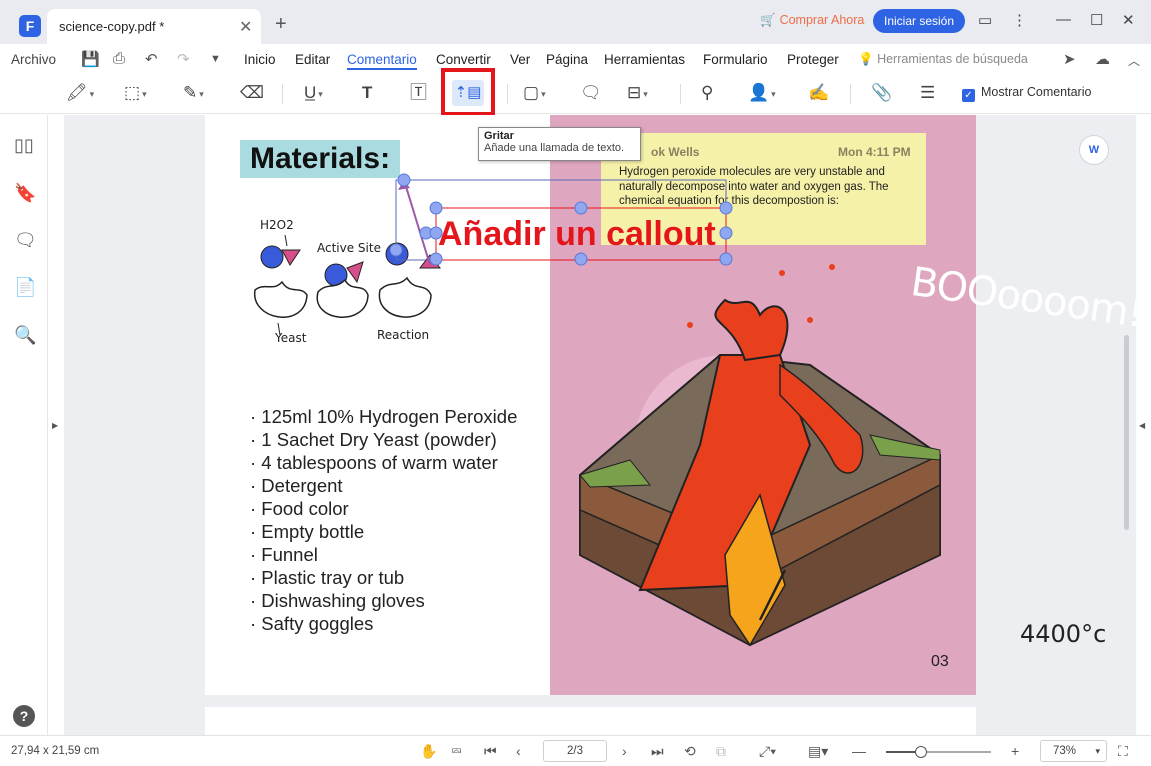  I want to click on collapse-ribbon-icon: ︿, so click(1134, 60).